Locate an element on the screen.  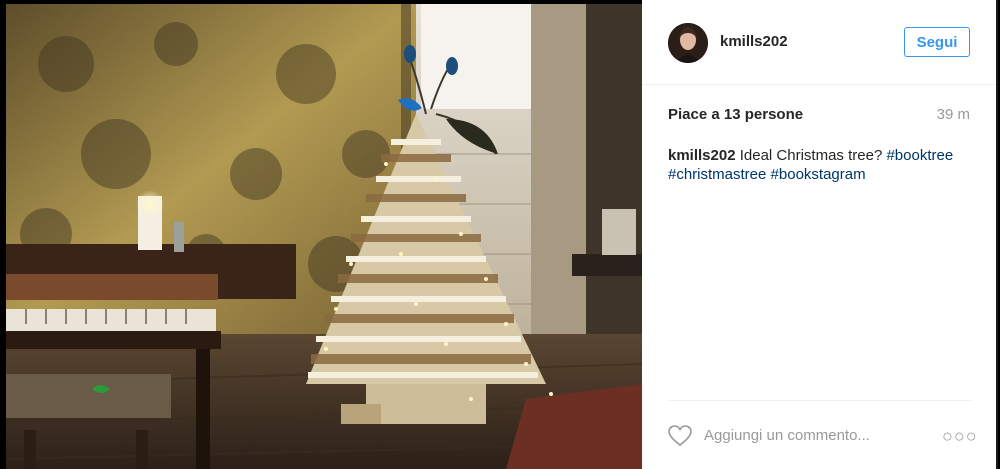
avatar is located at coordinates (688, 43).